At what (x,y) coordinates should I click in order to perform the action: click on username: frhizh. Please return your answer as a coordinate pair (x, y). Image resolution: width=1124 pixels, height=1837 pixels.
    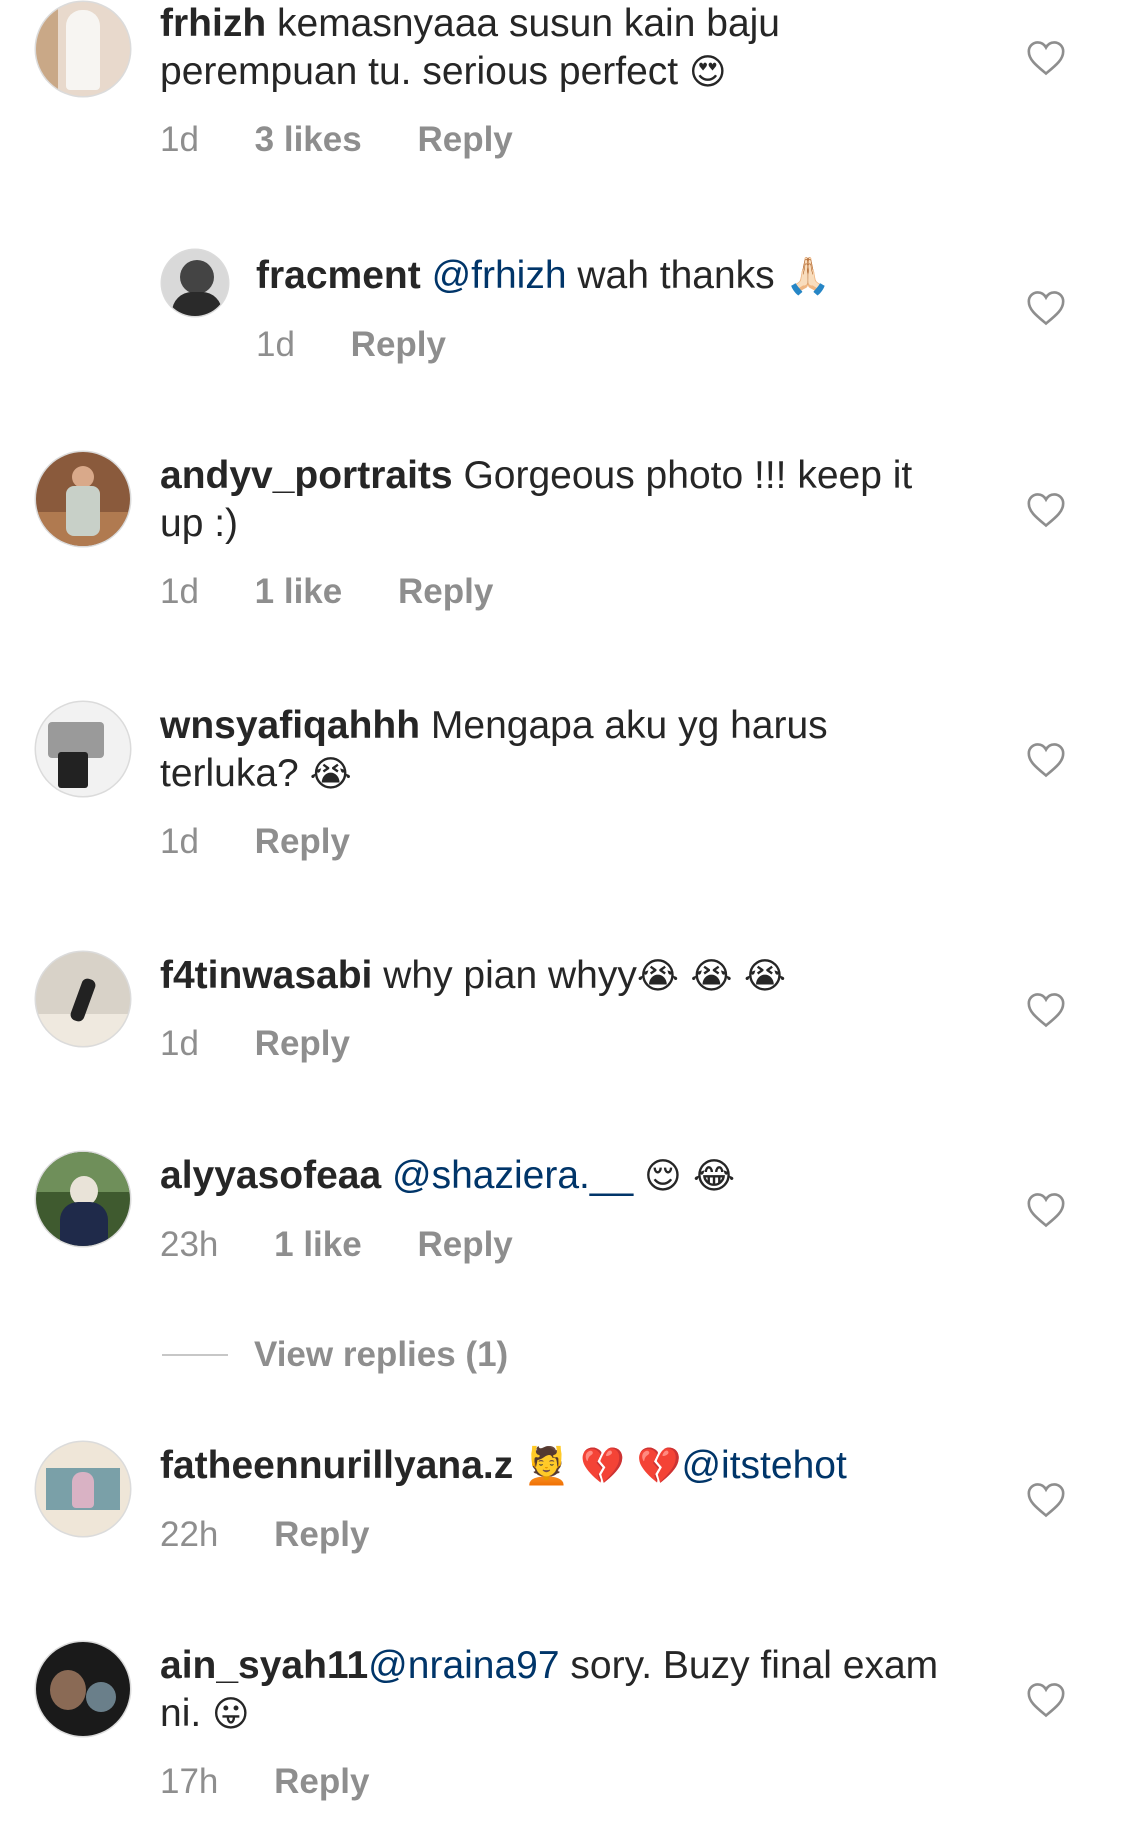
    Looking at the image, I should click on (213, 23).